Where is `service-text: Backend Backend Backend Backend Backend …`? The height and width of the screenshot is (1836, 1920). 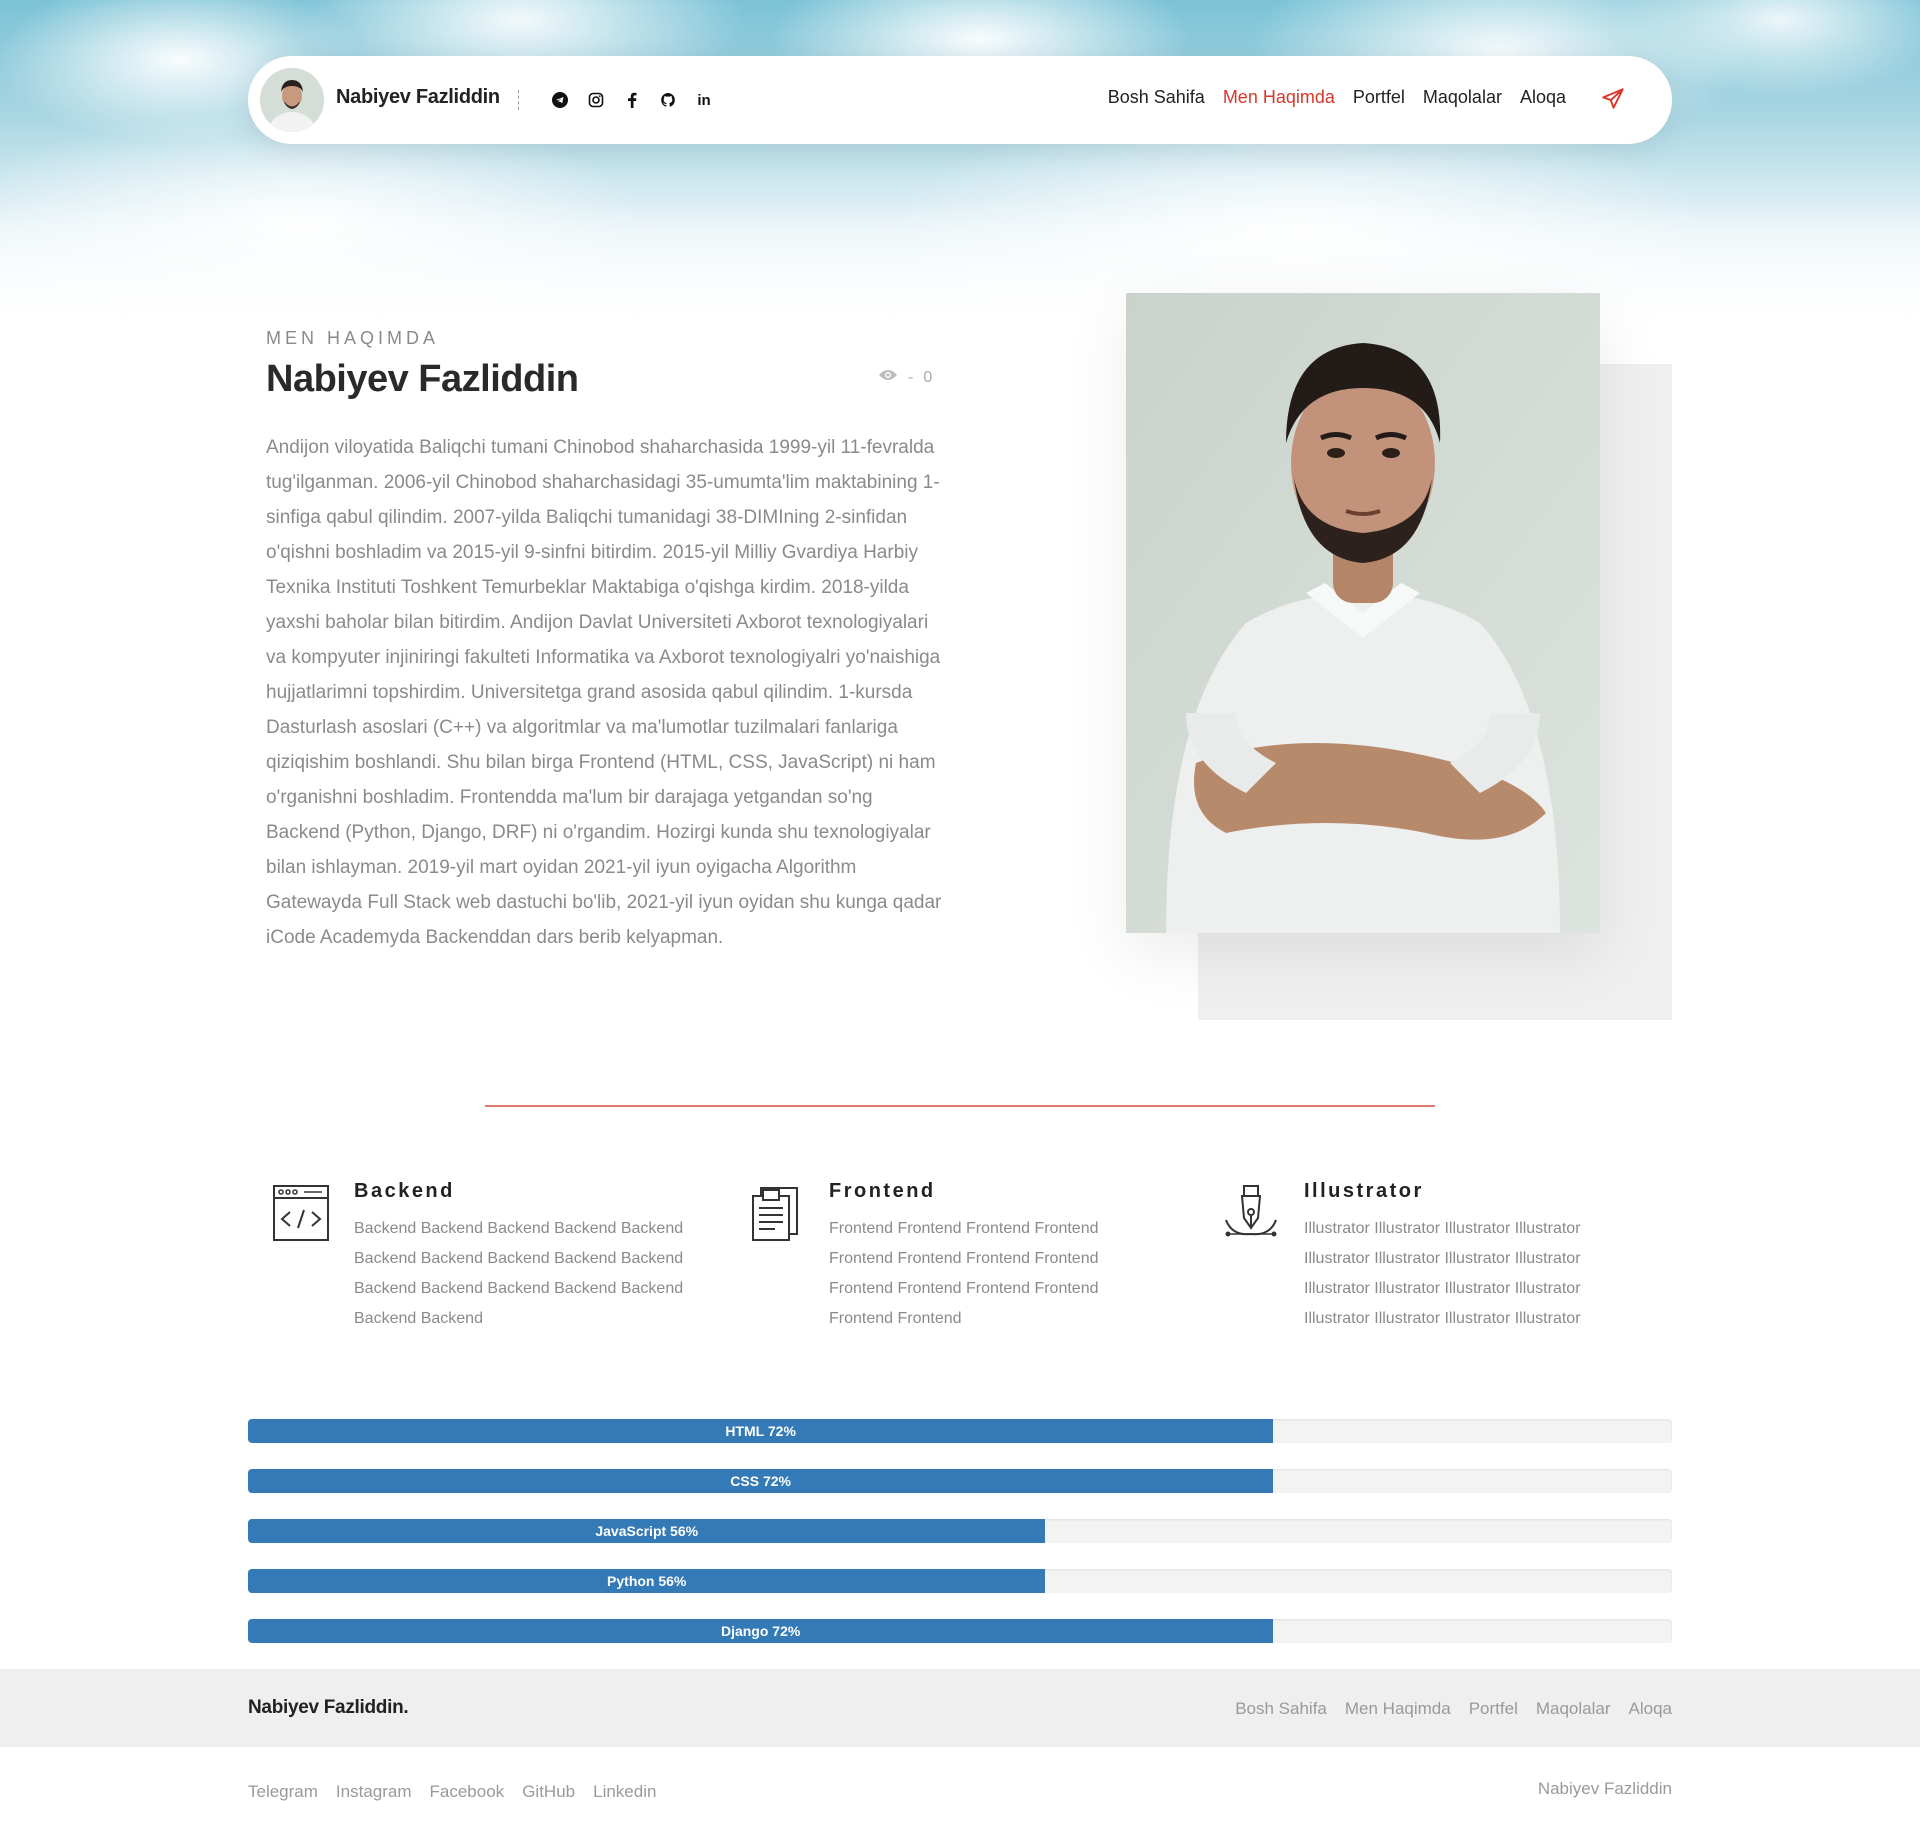
service-text: Backend Backend Backend Backend Backend … is located at coordinates (519, 1273).